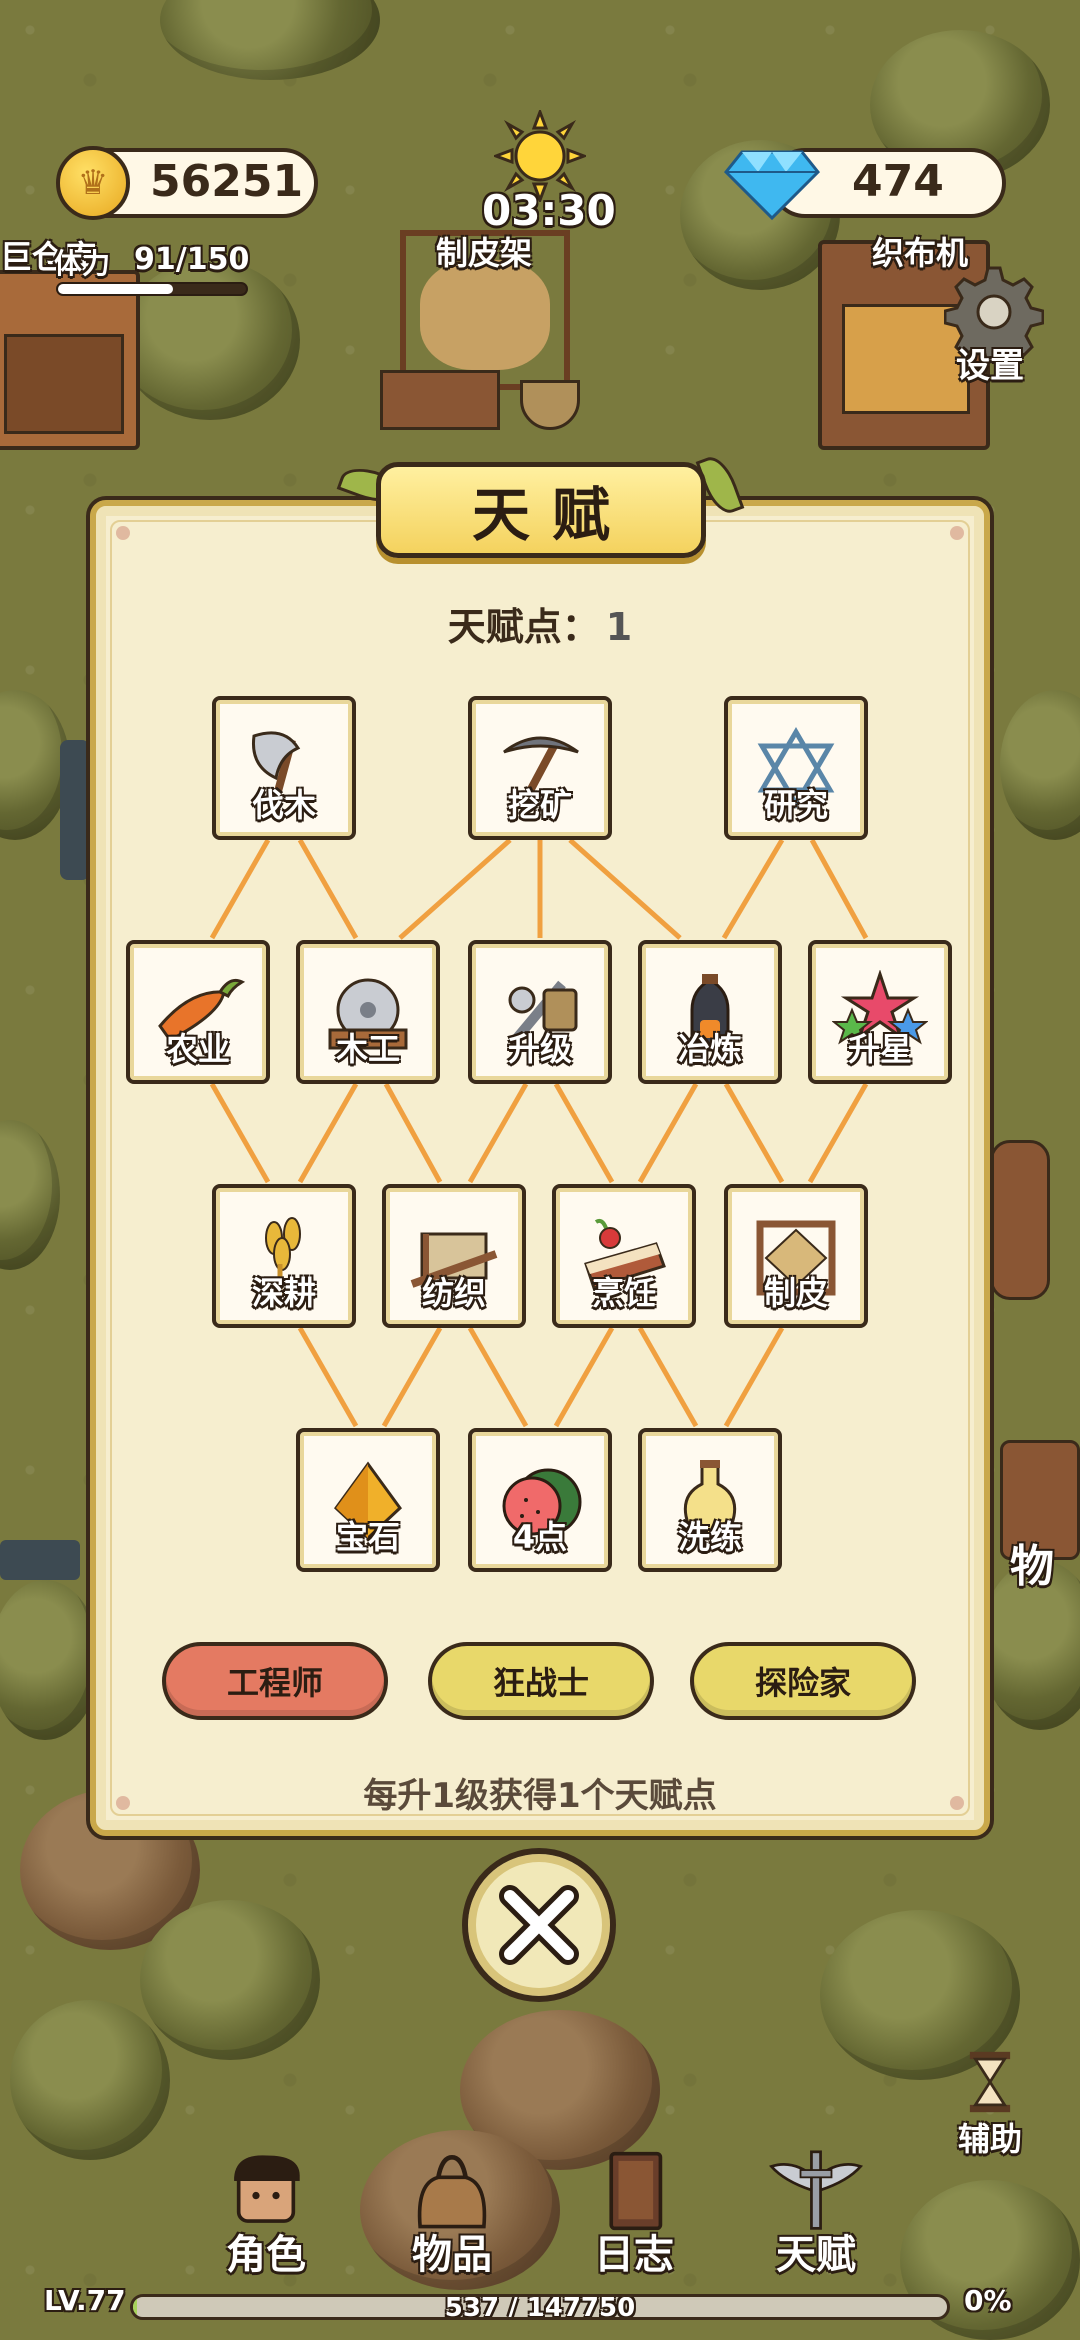 Image resolution: width=1080 pixels, height=2340 pixels. Describe the element at coordinates (624, 1256) in the screenshot. I see `talent-cooking: 烹饪` at that location.